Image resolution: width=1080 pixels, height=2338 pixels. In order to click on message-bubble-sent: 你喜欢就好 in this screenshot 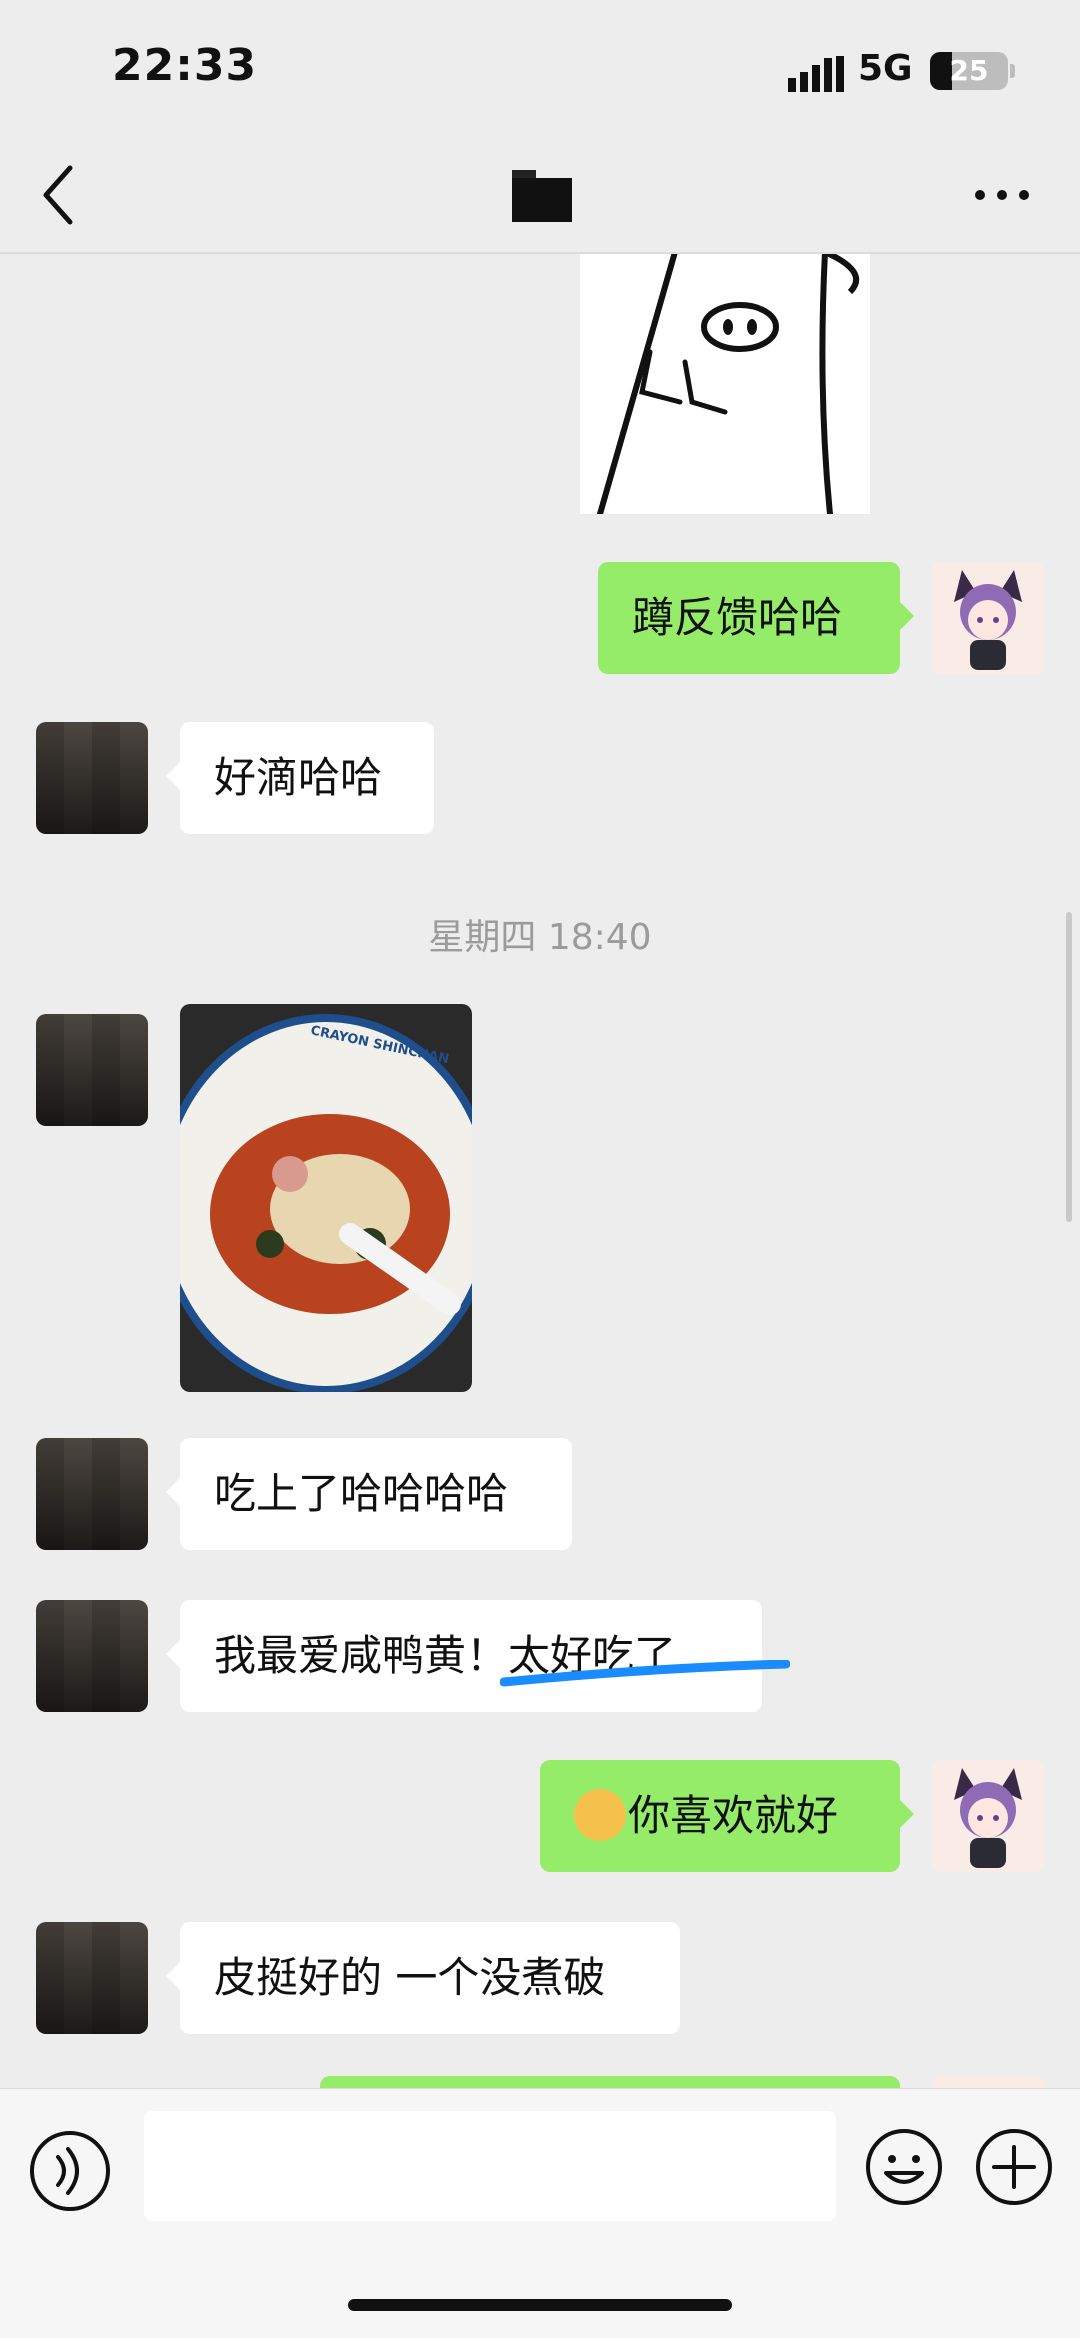, I will do `click(727, 1816)`.